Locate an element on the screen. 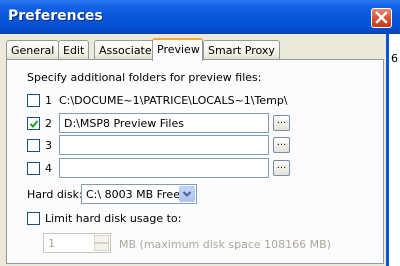  background-text-fragment: 6 is located at coordinates (394, 58).